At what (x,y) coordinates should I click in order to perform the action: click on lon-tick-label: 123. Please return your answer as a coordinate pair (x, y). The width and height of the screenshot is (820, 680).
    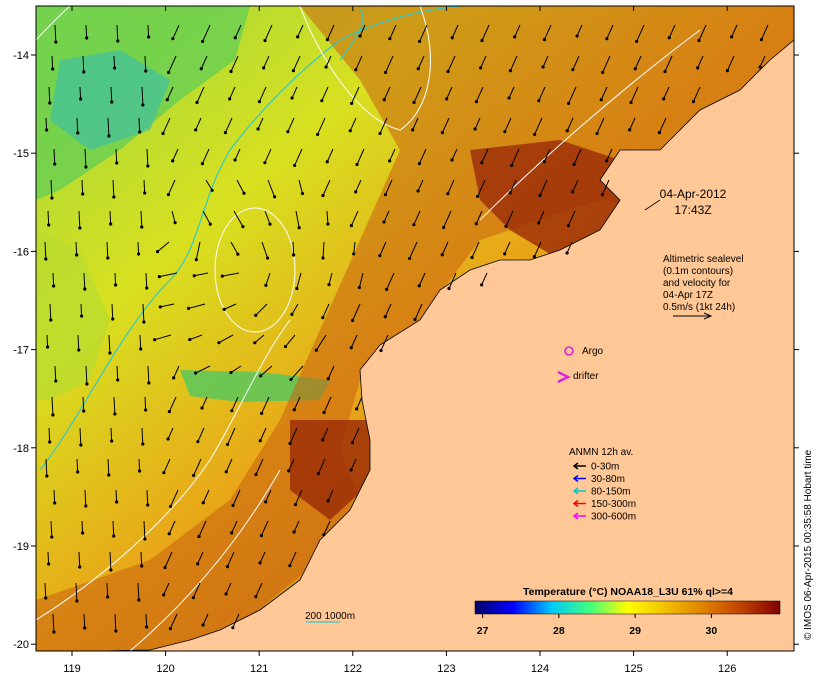
    Looking at the image, I should click on (446, 669).